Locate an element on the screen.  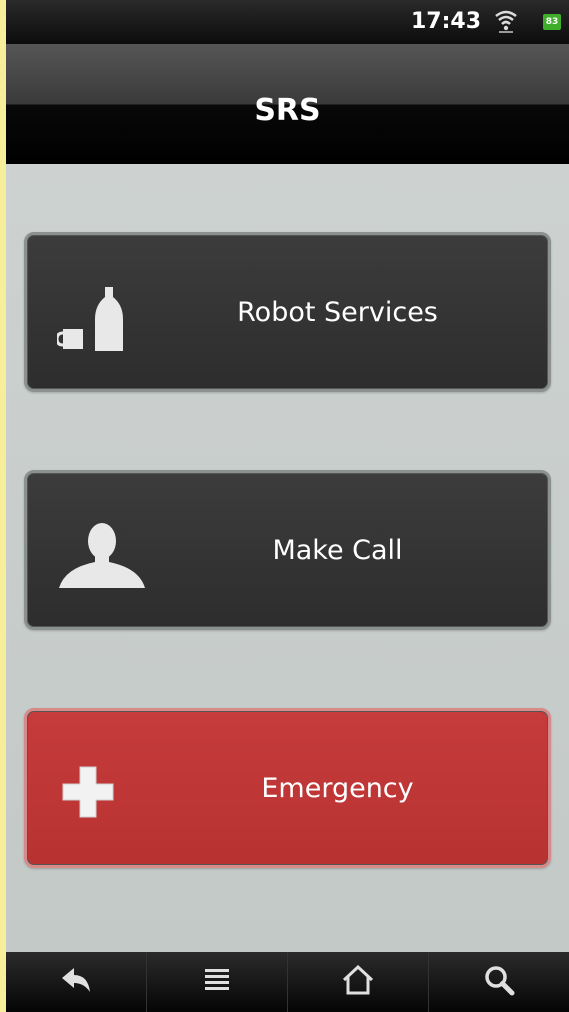
make-call-label: Make Call is located at coordinates (337, 550).